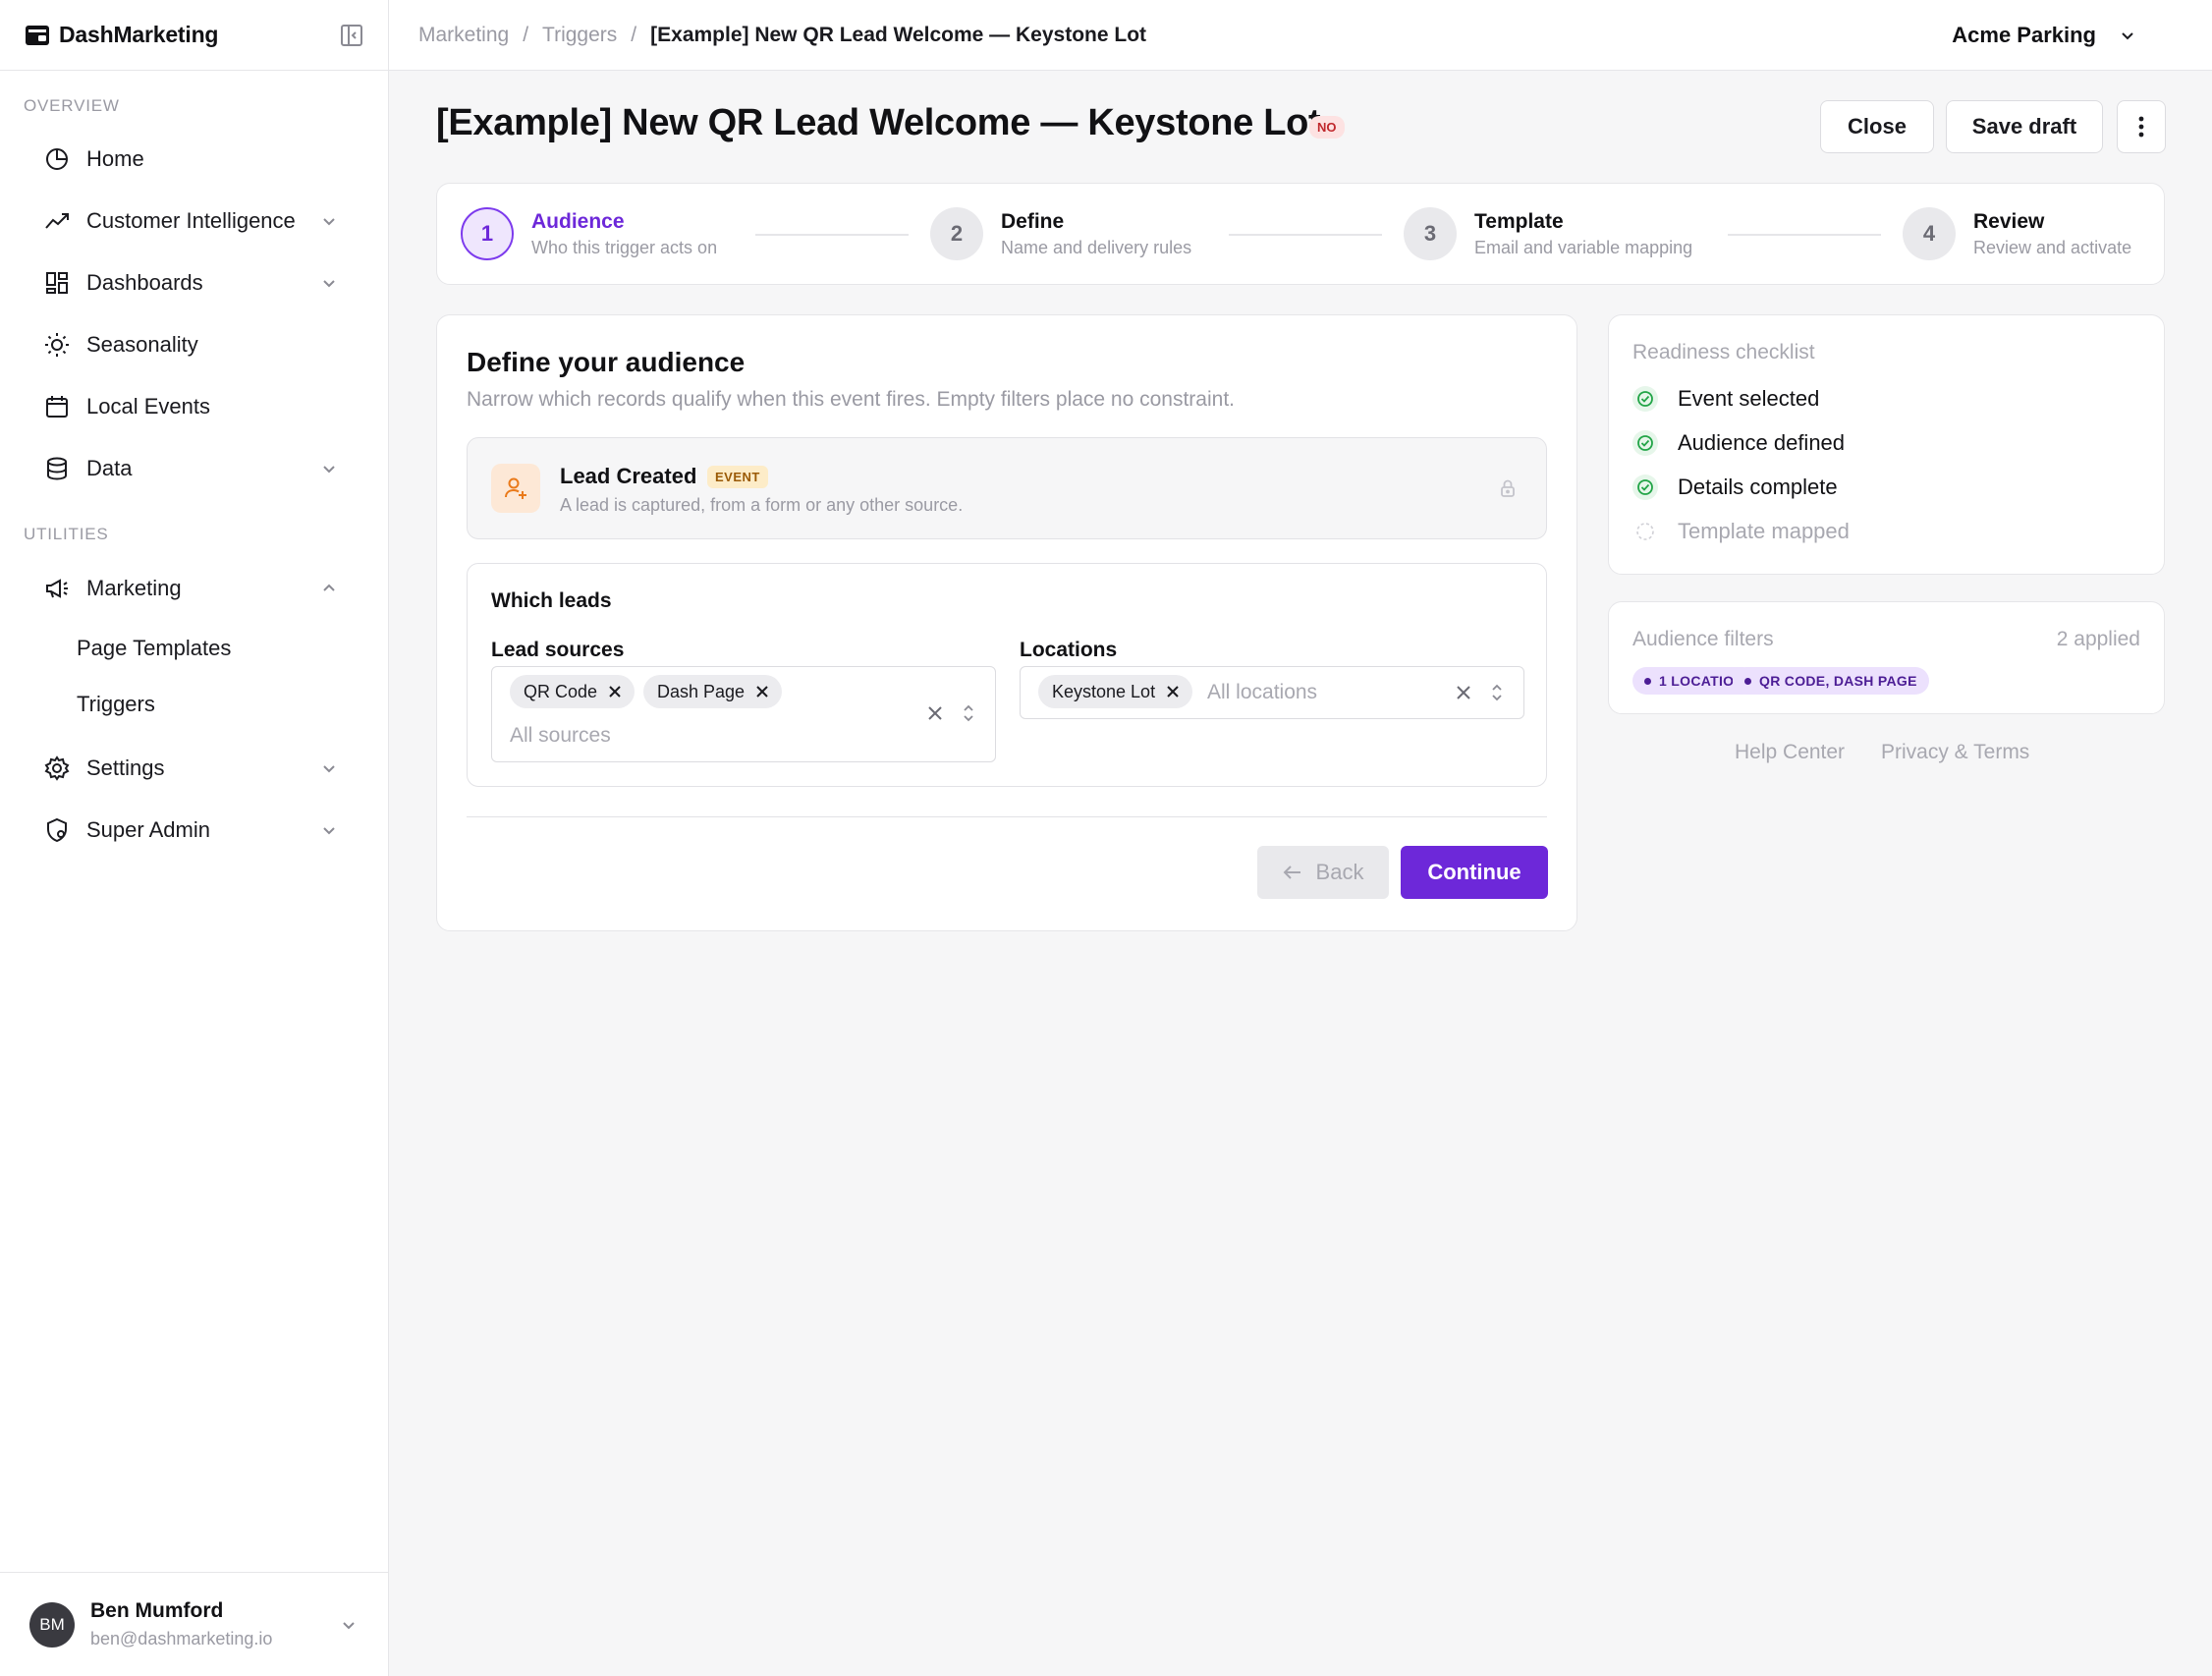 The height and width of the screenshot is (1676, 2212). Describe the element at coordinates (956, 233) in the screenshot. I see `step-number: 2` at that location.